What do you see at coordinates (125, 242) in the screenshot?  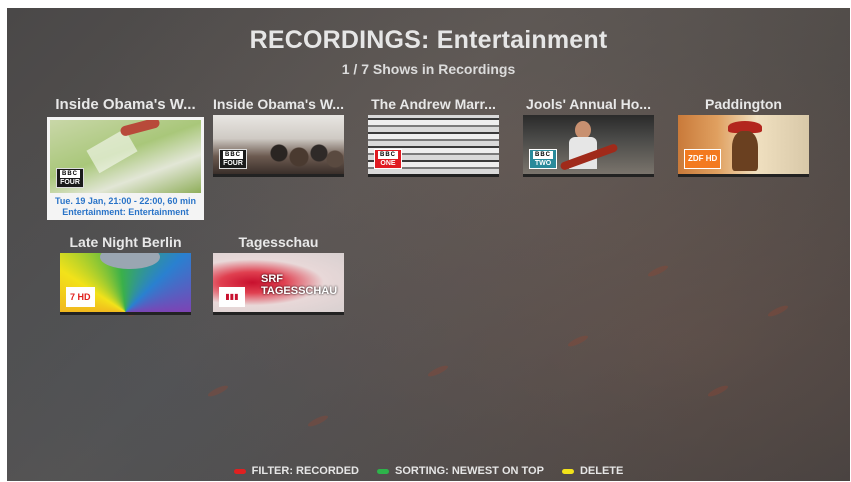 I see `recording-title: Late Night Berlin` at bounding box center [125, 242].